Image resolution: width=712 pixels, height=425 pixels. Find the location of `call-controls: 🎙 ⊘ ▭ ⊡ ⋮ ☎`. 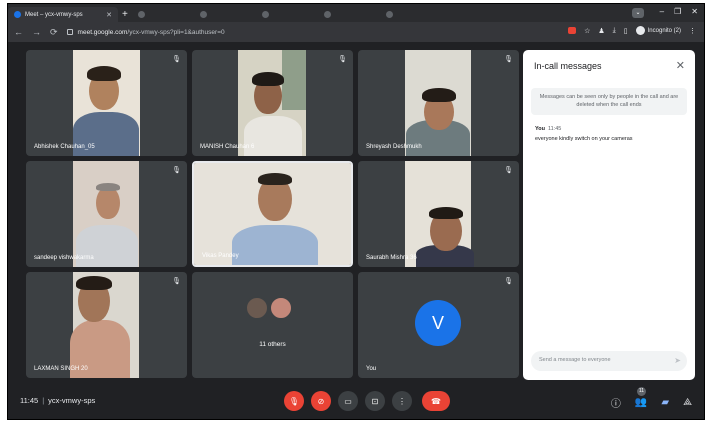

call-controls: 🎙 ⊘ ▭ ⊡ ⋮ ☎ is located at coordinates (367, 401).